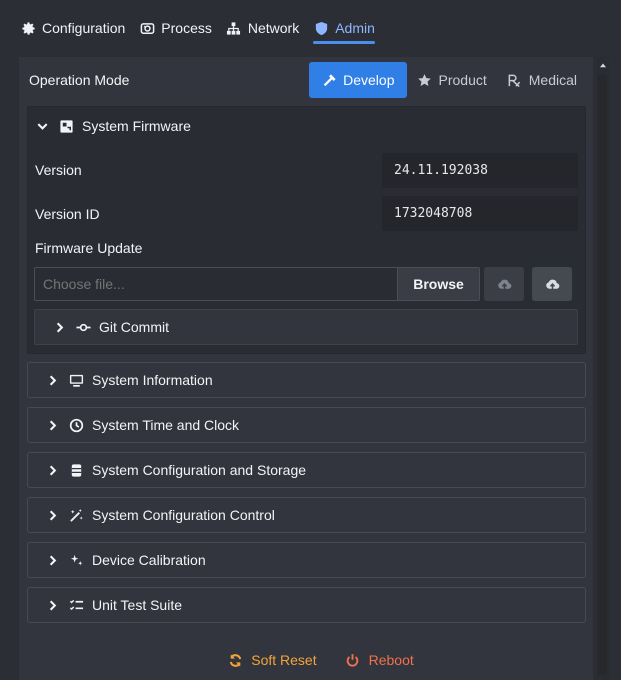 This screenshot has width=621, height=680. Describe the element at coordinates (515, 80) in the screenshot. I see `prescription-icon` at that location.